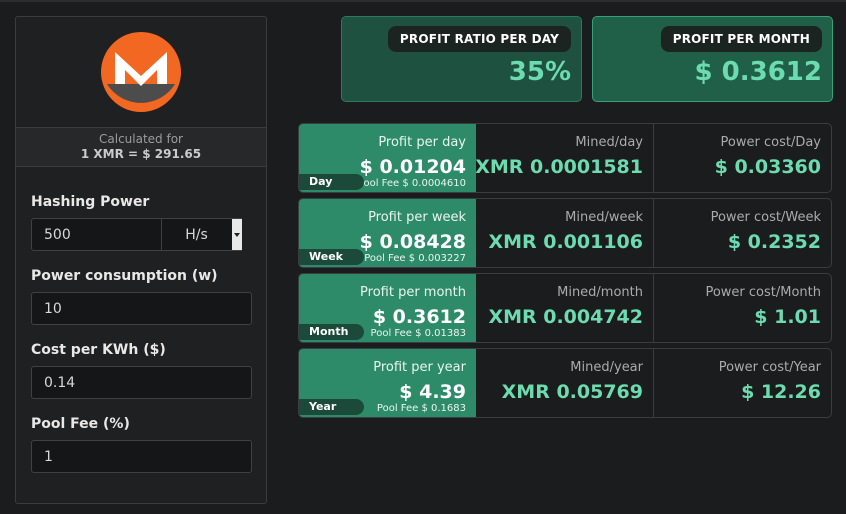 The height and width of the screenshot is (514, 846). What do you see at coordinates (539, 72) in the screenshot?
I see `profit-ratio-value: 35%` at bounding box center [539, 72].